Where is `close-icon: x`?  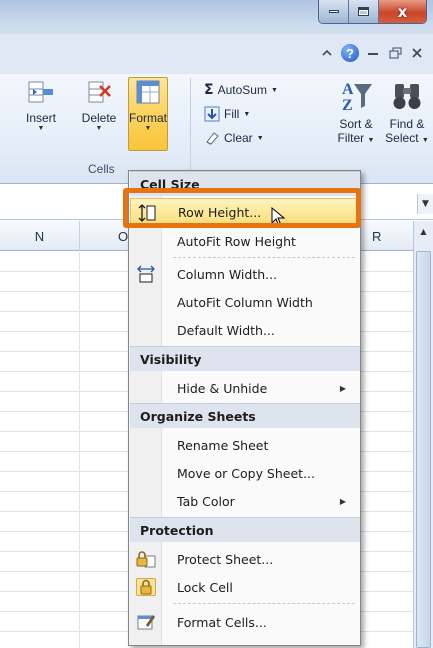 close-icon: x is located at coordinates (402, 11).